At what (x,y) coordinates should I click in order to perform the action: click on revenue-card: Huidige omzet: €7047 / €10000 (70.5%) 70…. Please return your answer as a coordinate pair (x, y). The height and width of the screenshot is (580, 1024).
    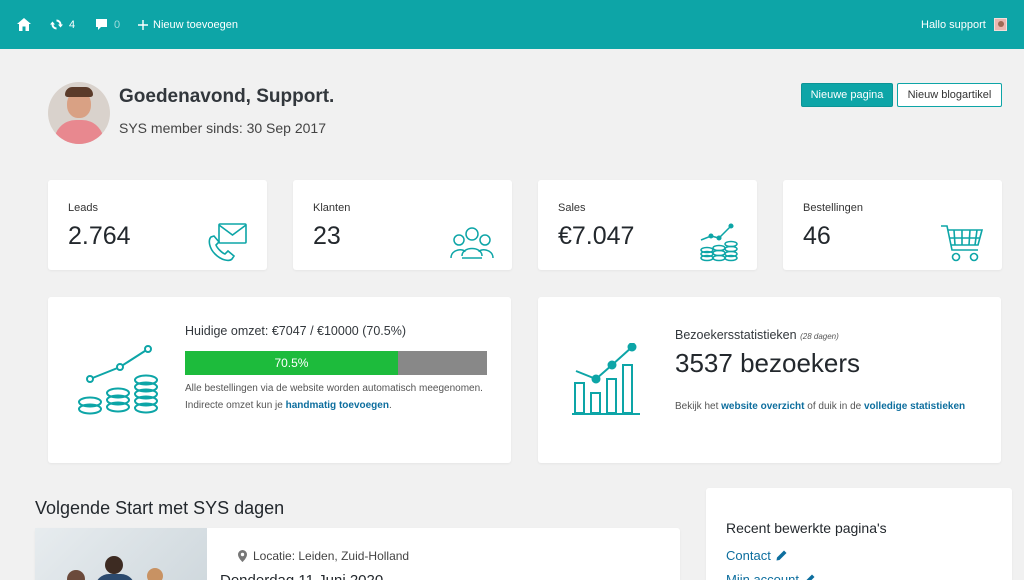
    Looking at the image, I should click on (279, 380).